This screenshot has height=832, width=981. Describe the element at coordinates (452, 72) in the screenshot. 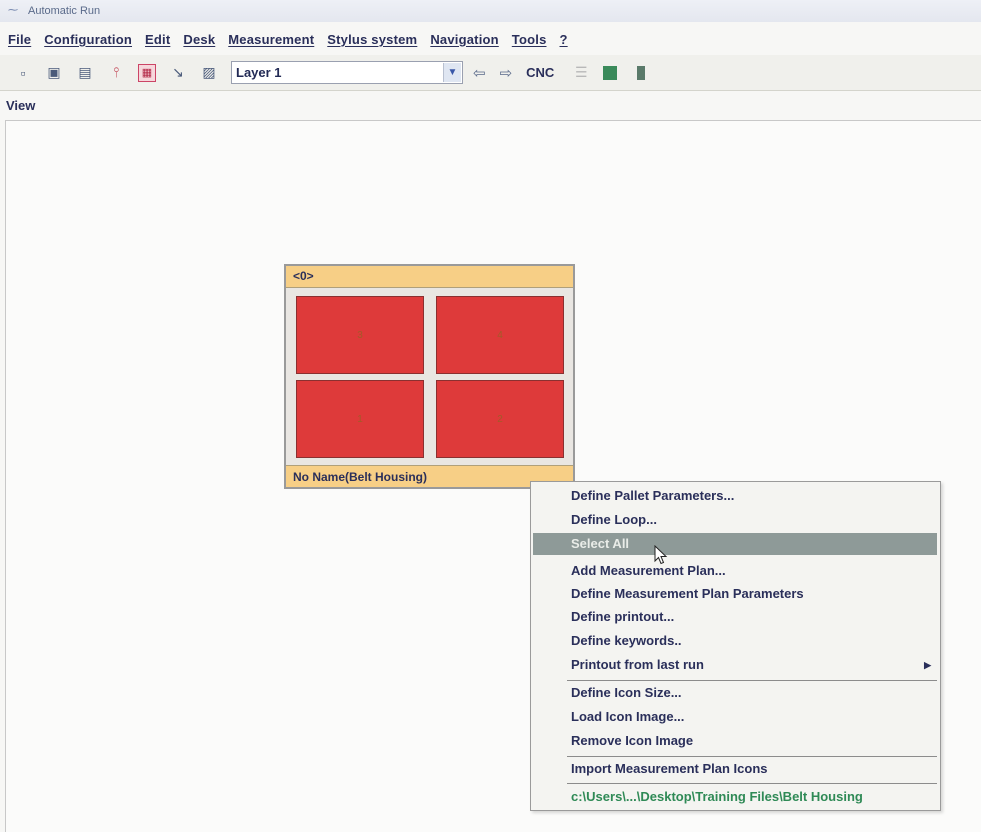

I see `chevron-down-icon: ▼` at that location.